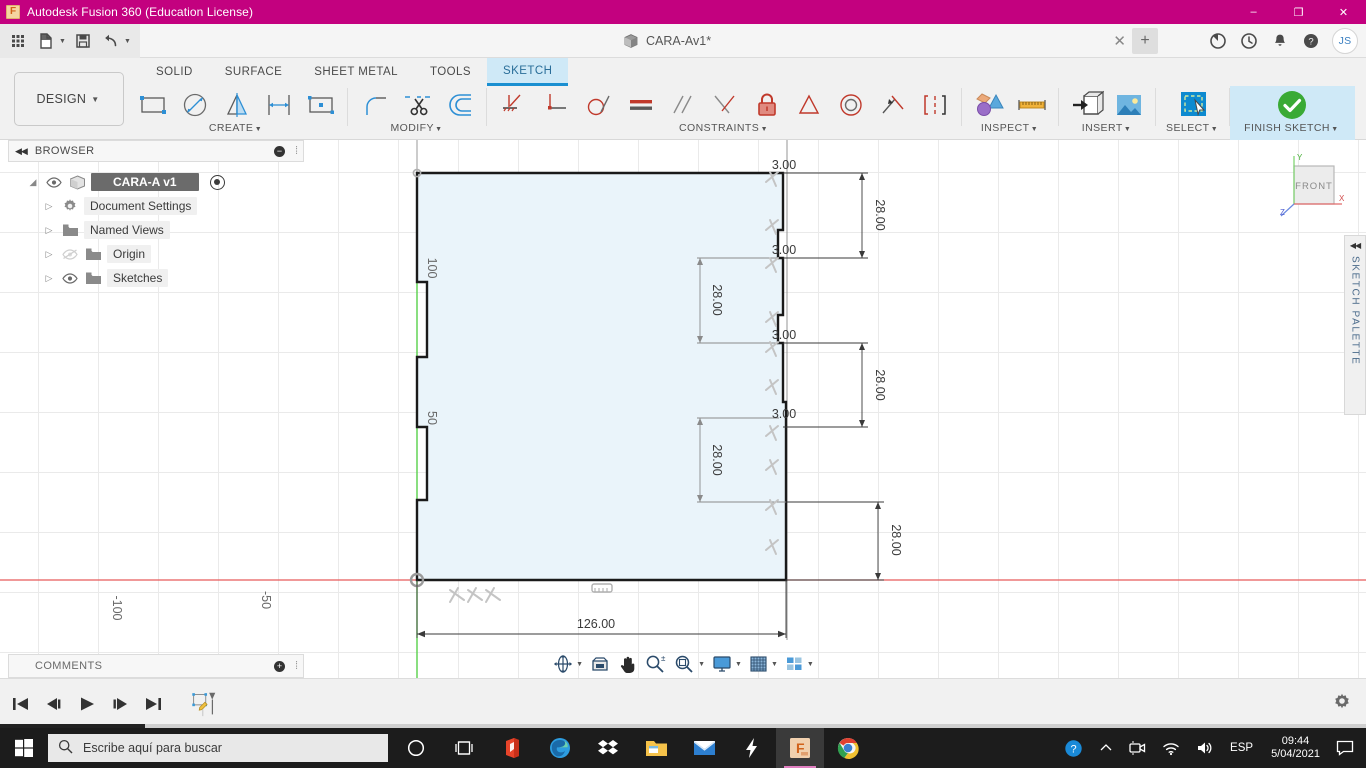  What do you see at coordinates (892, 105) in the screenshot?
I see `collinear-constraint-icon` at bounding box center [892, 105].